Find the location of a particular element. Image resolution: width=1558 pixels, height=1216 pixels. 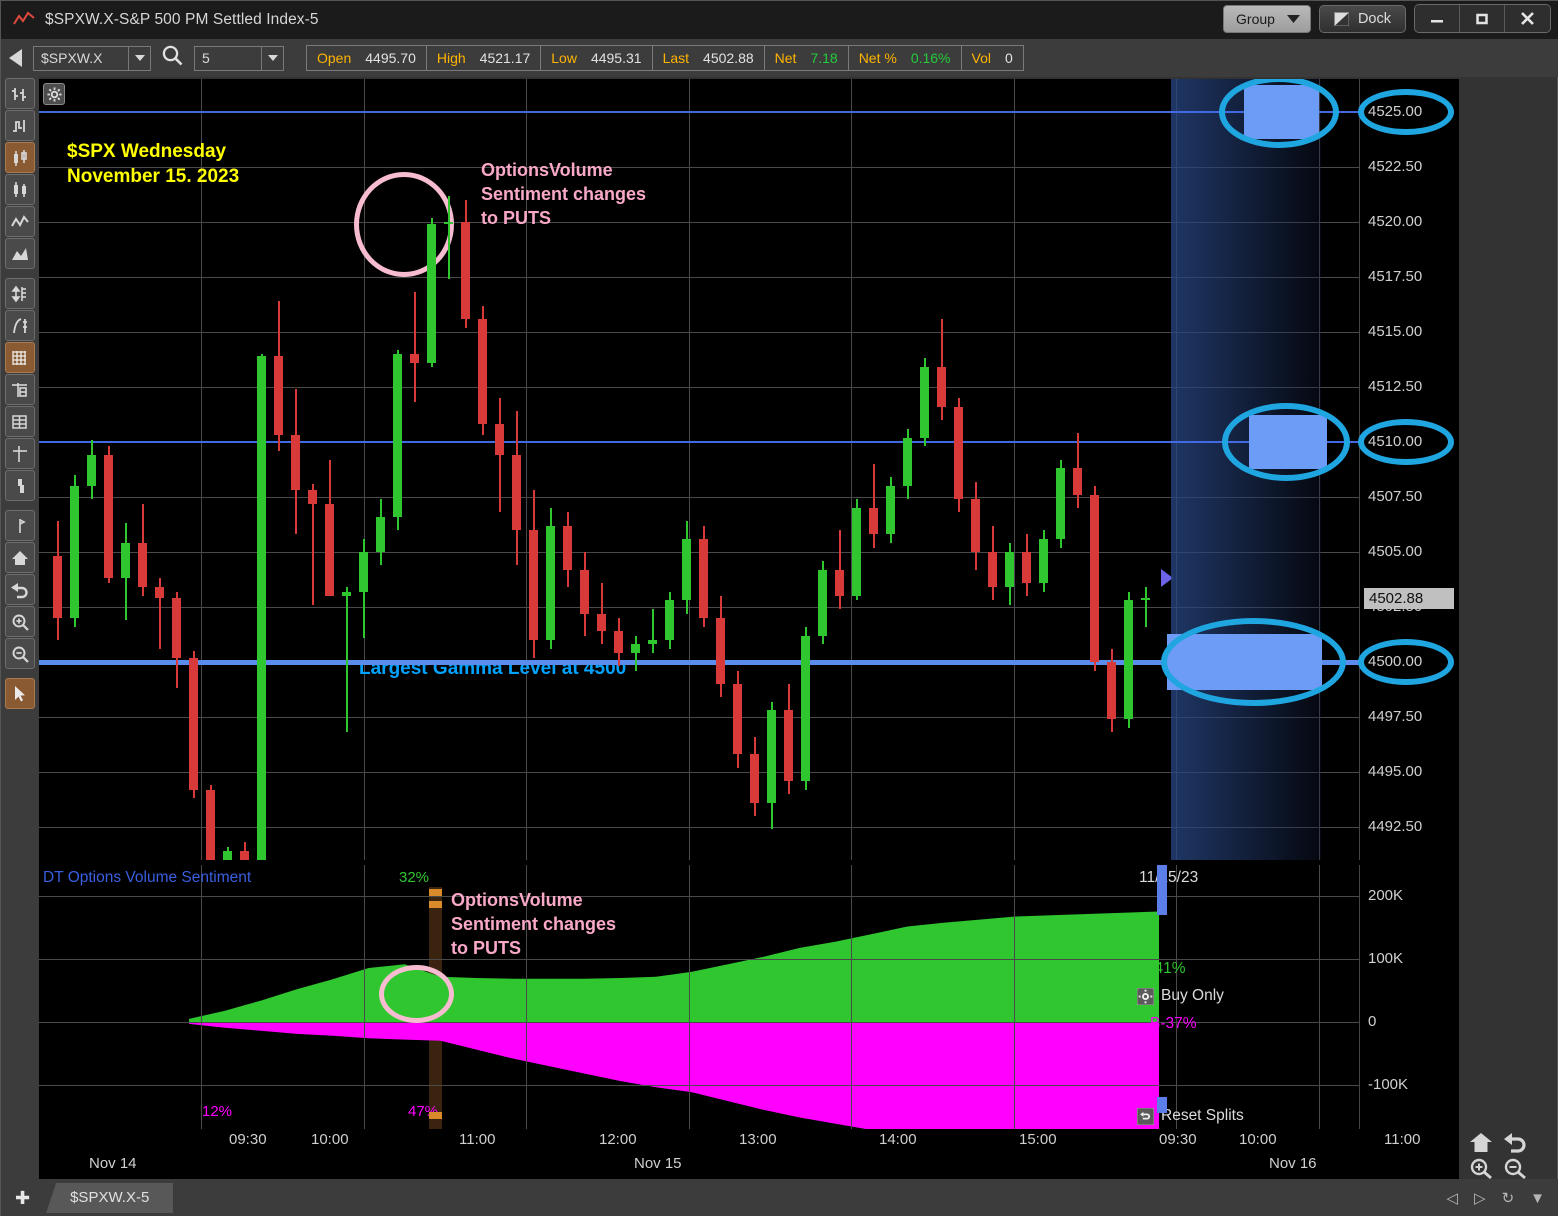

interval-input: 5 is located at coordinates (239, 58).